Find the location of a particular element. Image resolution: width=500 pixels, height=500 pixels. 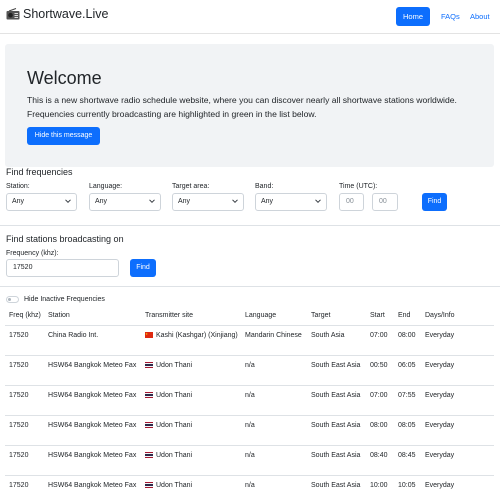

hide-inactive-label: Hide Inactive Frequencies is located at coordinates (64, 299).